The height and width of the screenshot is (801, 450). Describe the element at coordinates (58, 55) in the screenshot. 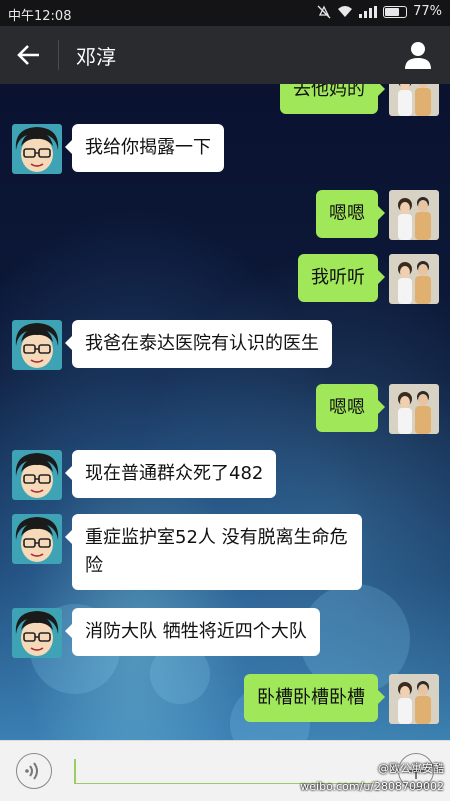

I see `header-divider` at that location.